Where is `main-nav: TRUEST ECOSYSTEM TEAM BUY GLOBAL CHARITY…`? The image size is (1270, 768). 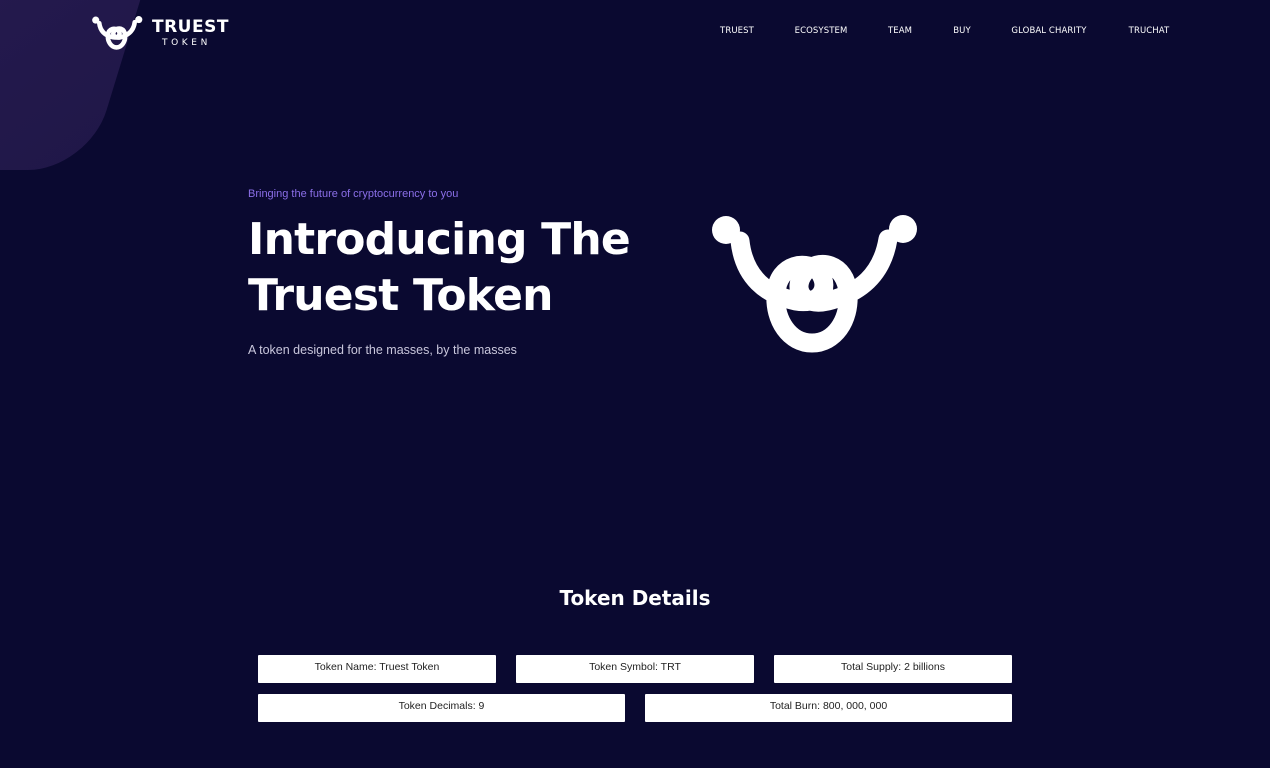
main-nav: TRUEST ECOSYSTEM TEAM BUY GLOBAL CHARITY… is located at coordinates (635, 33).